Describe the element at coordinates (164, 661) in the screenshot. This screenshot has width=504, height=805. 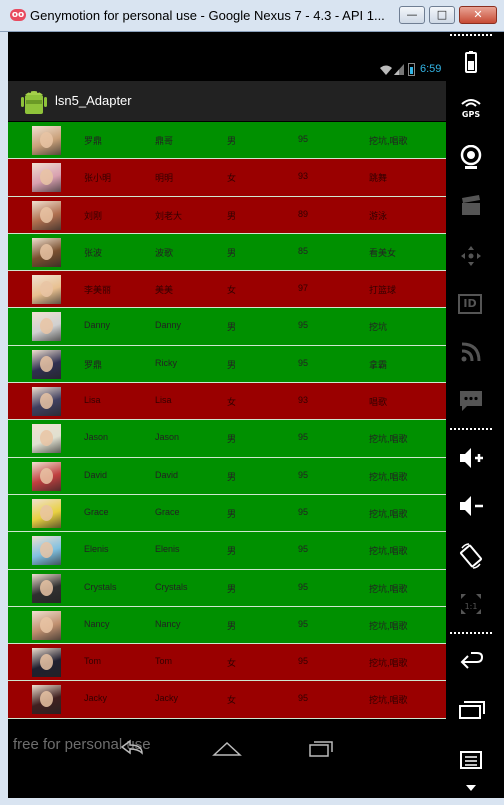
I see `nickname-cell: Tom` at that location.